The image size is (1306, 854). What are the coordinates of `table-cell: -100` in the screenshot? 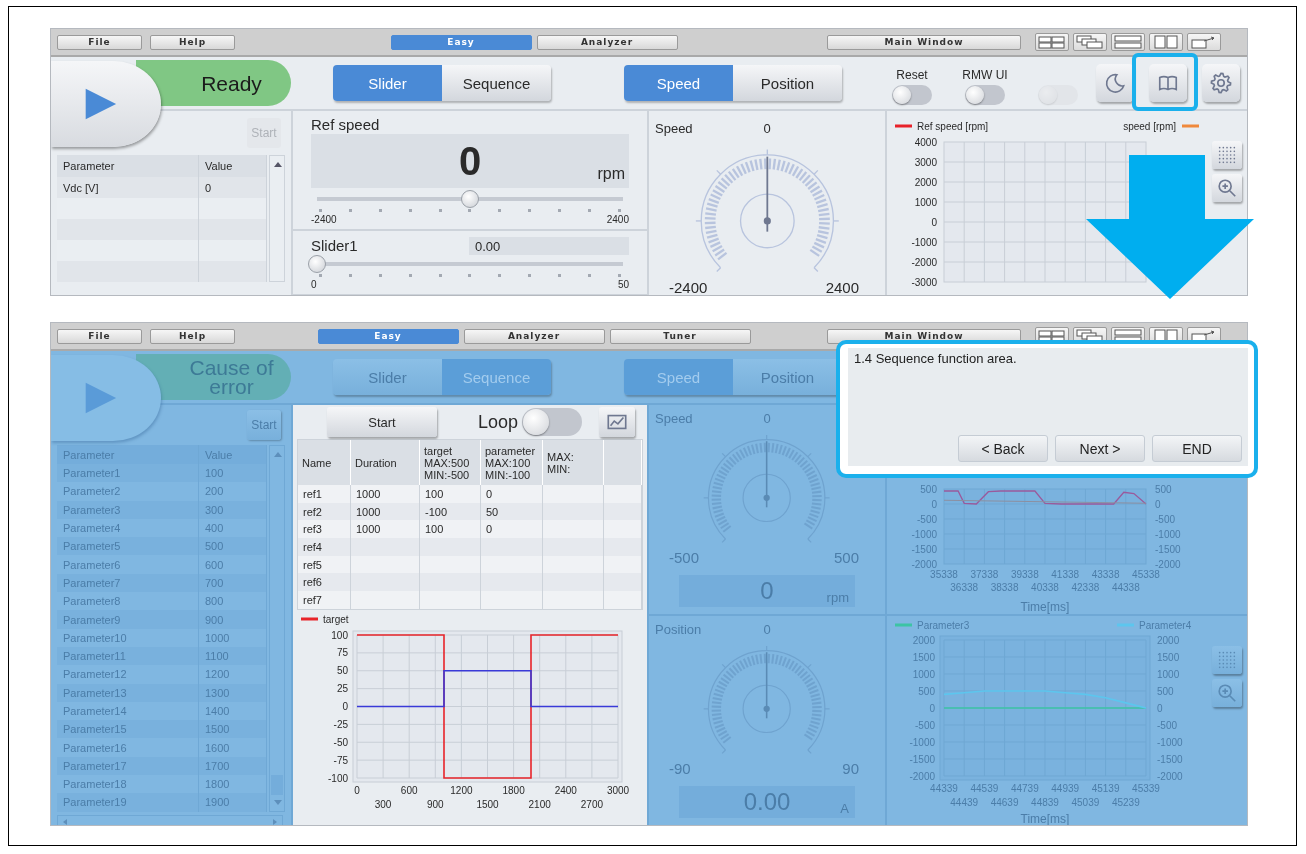 It's located at (450, 511).